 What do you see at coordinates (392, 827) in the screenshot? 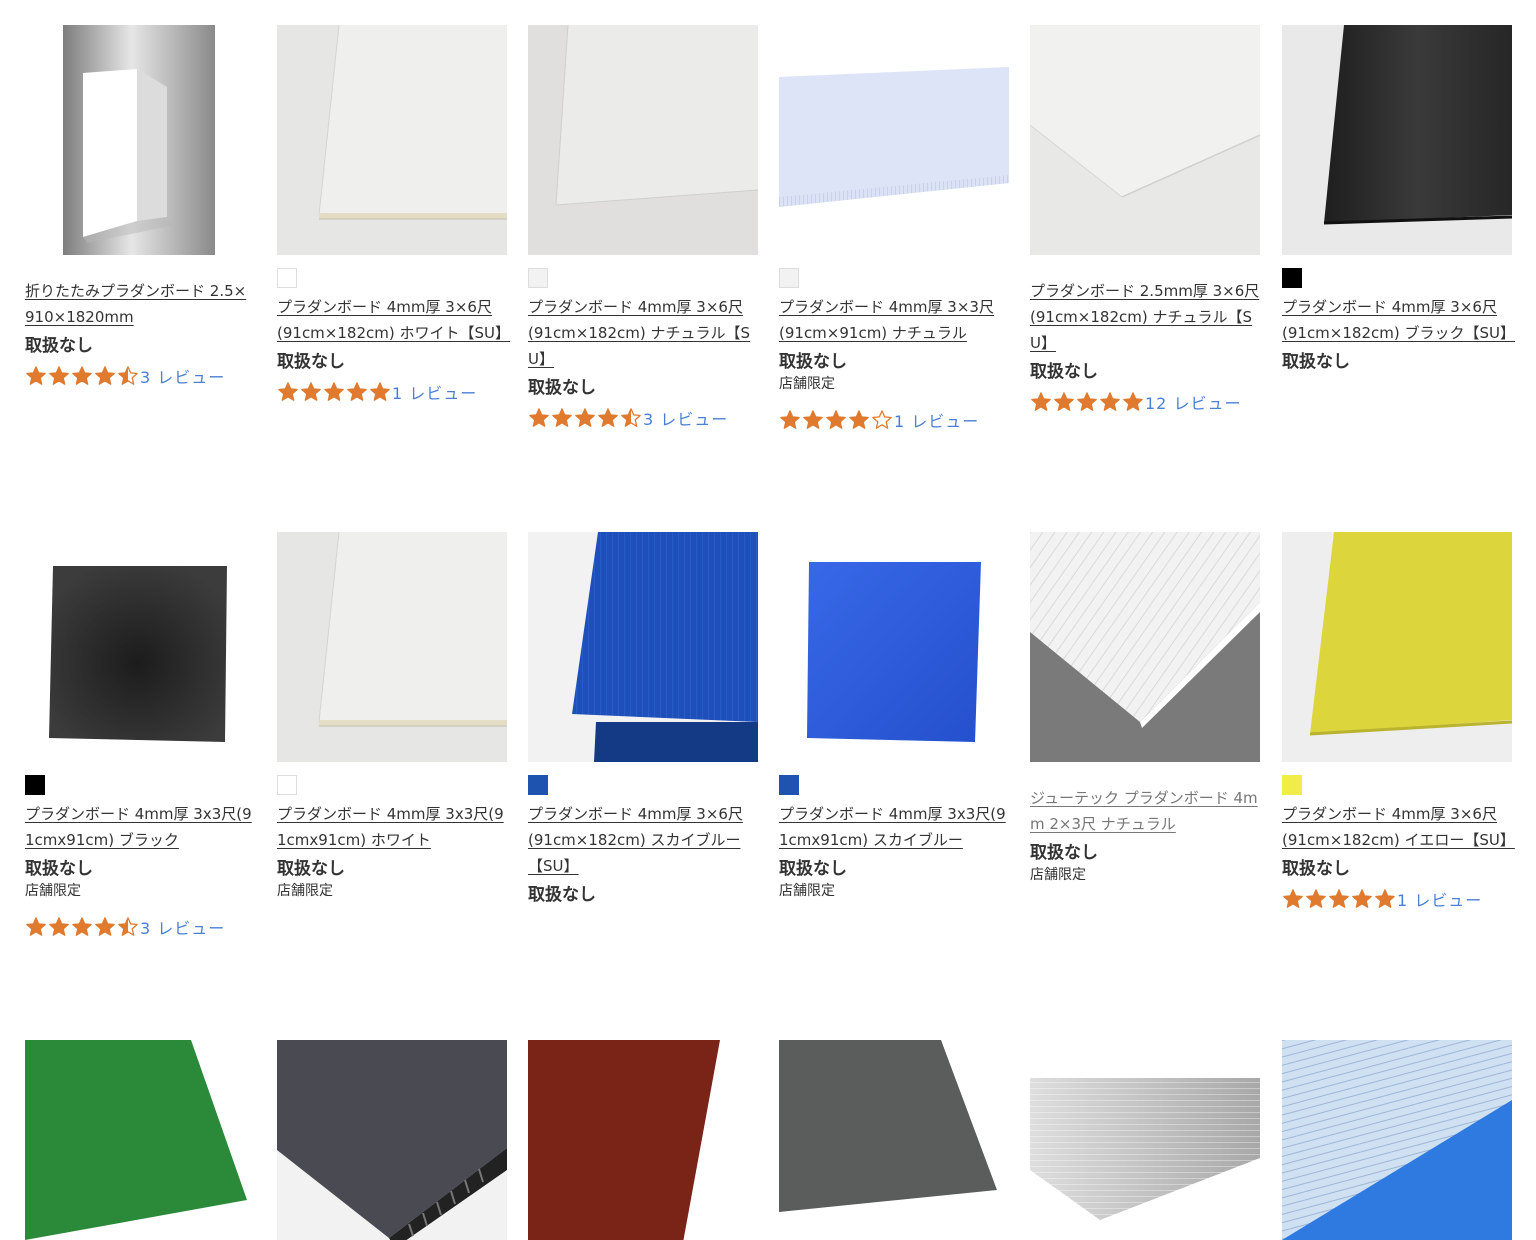
I see `product-name: プラダンボード 4mm厚 3x3尺(91cmx91cm) ホワイト` at bounding box center [392, 827].